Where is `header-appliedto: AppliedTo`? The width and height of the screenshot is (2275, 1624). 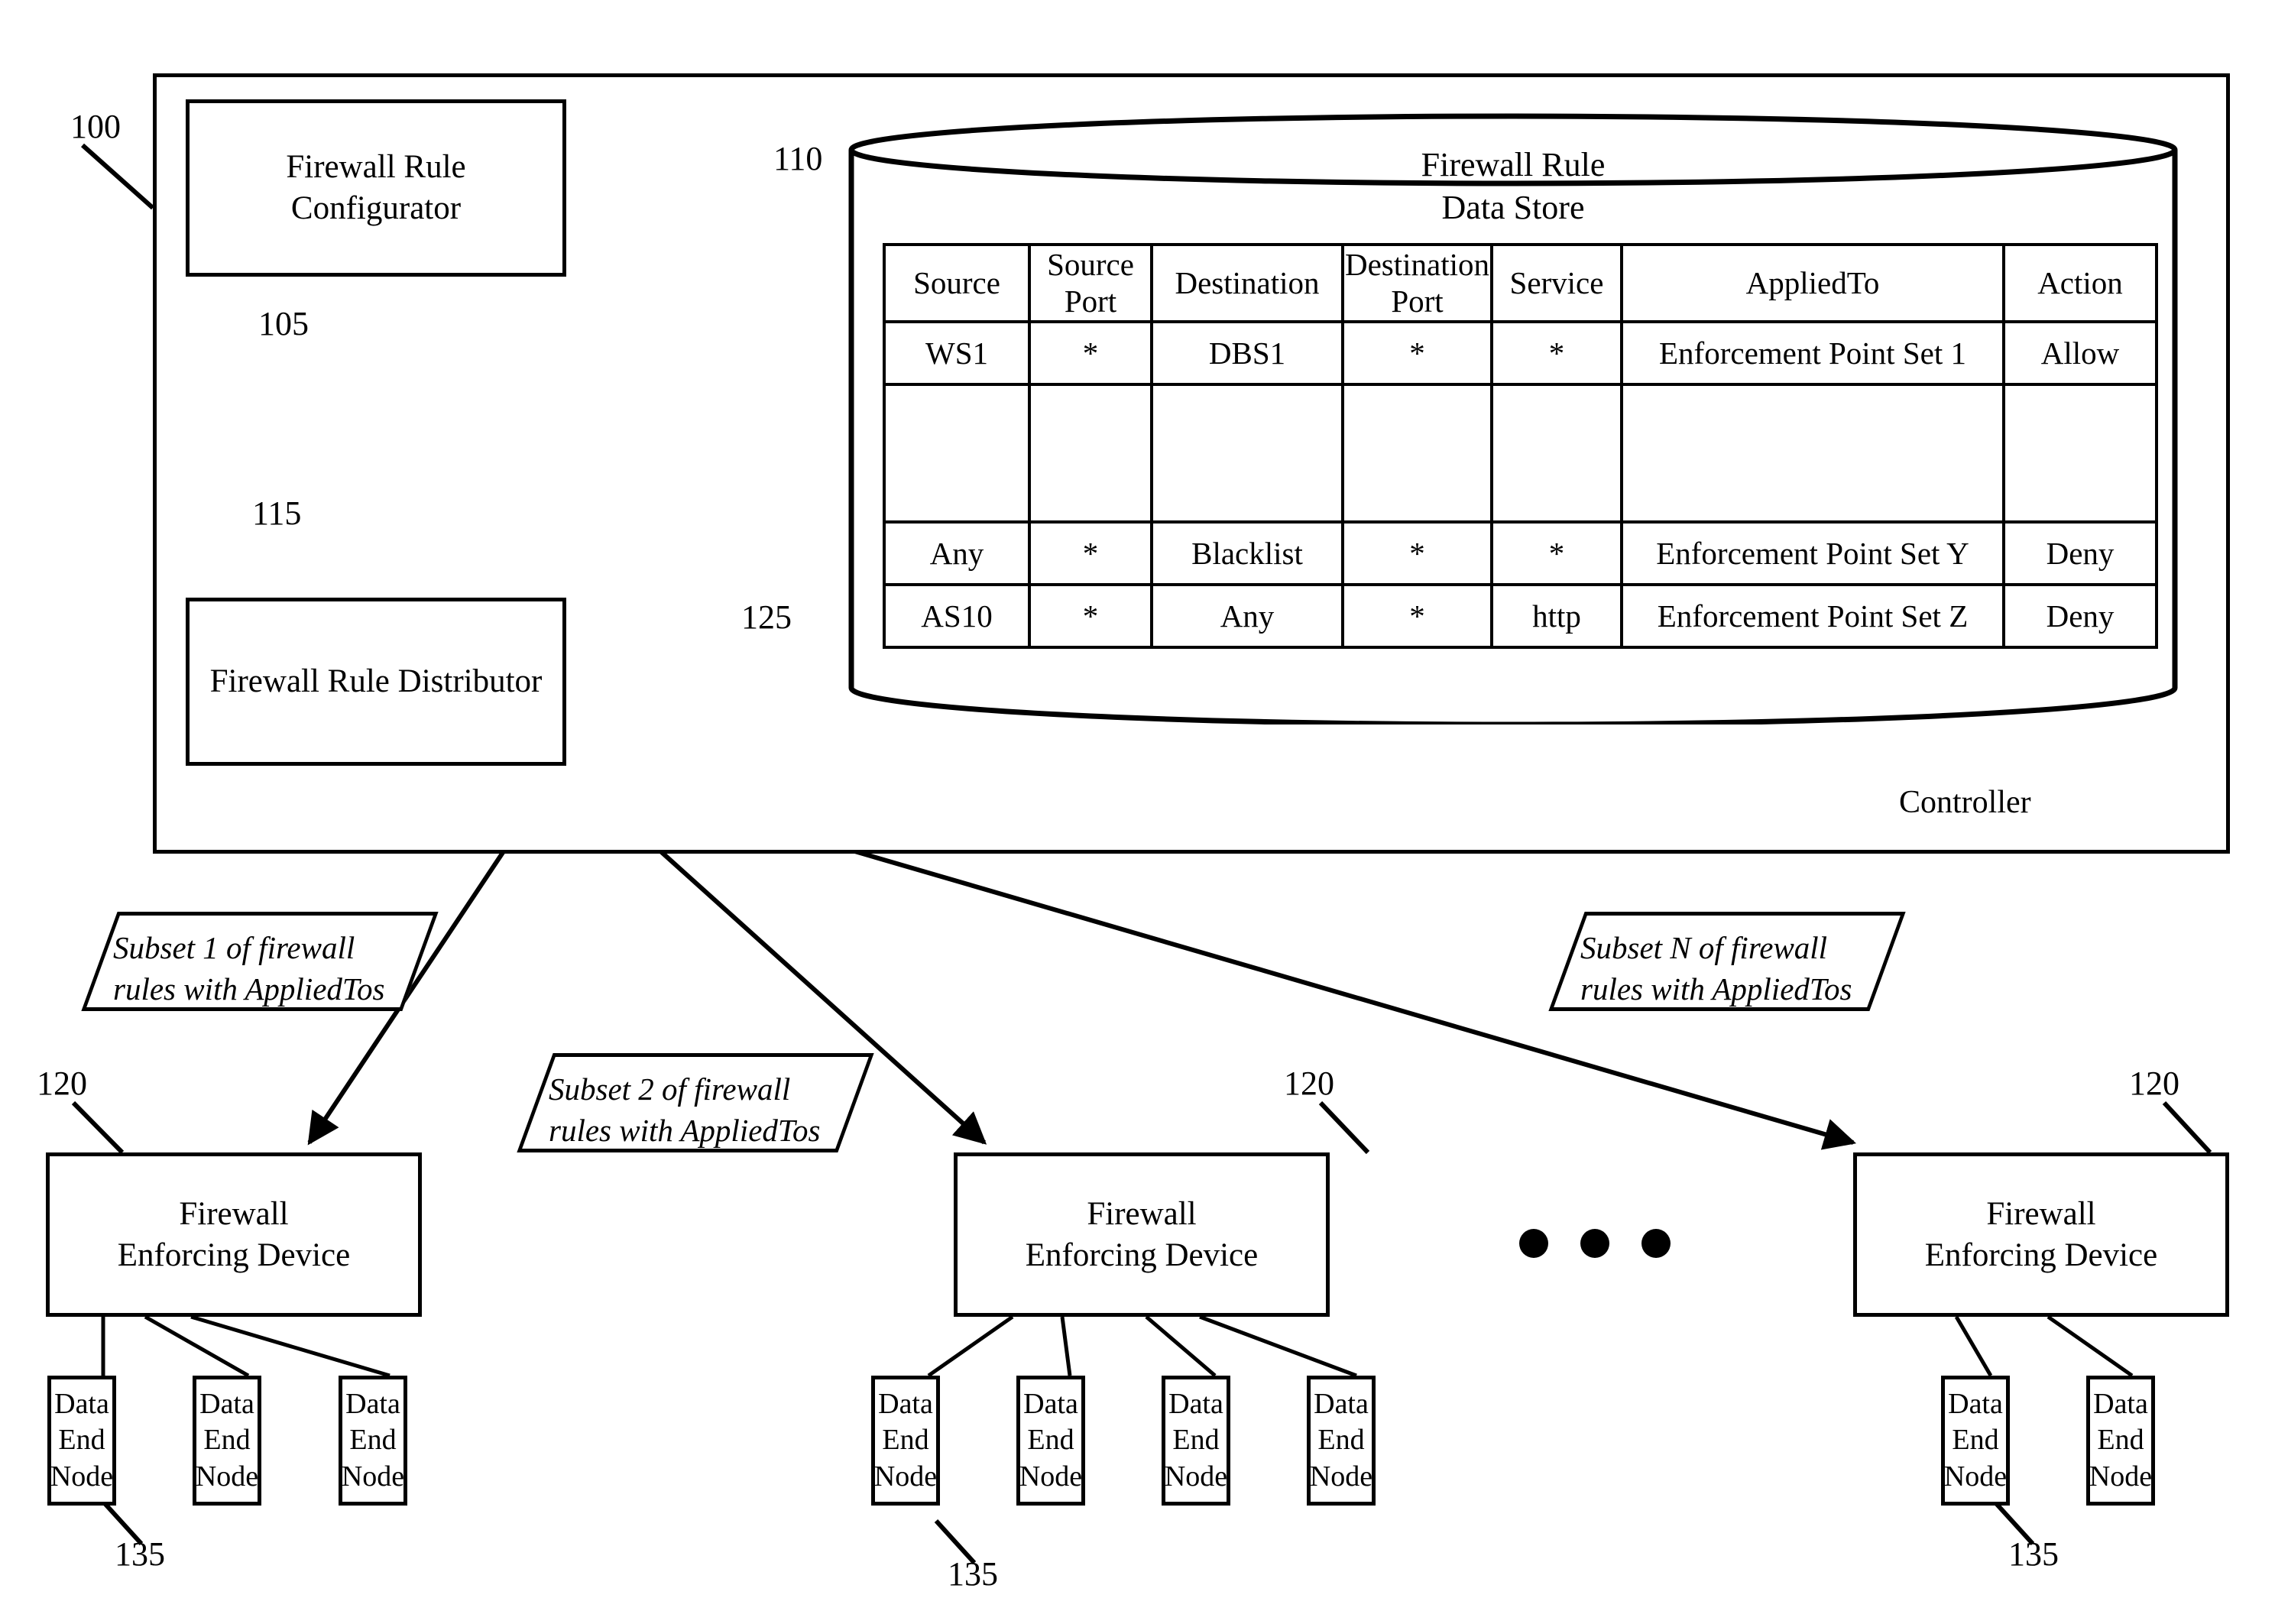 header-appliedto: AppliedTo is located at coordinates (1812, 283).